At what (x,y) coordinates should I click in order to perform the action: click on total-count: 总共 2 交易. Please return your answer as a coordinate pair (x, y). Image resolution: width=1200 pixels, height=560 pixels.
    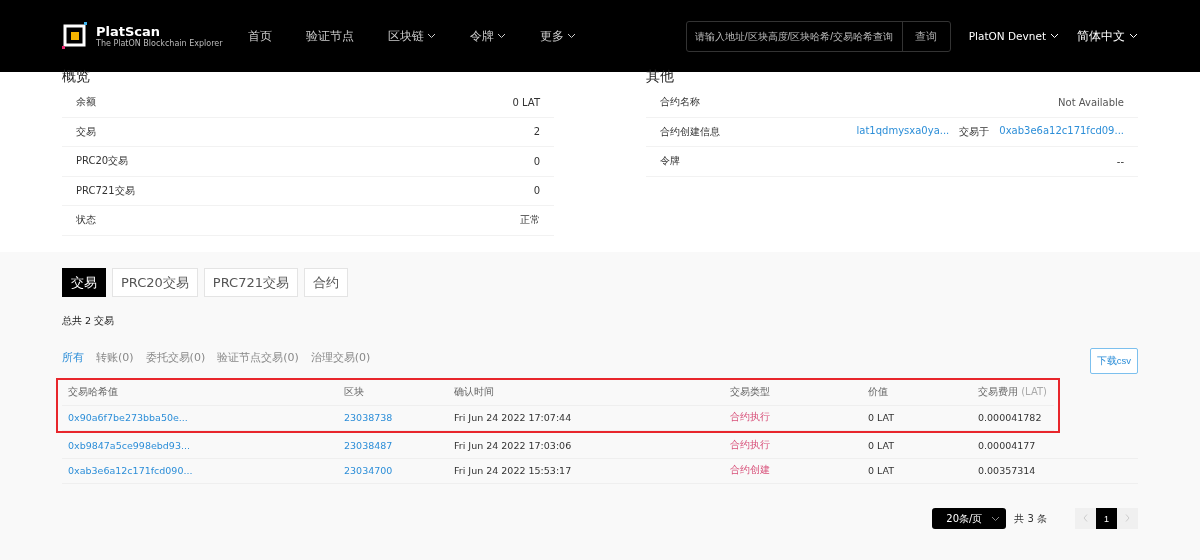
    Looking at the image, I should click on (89, 321).